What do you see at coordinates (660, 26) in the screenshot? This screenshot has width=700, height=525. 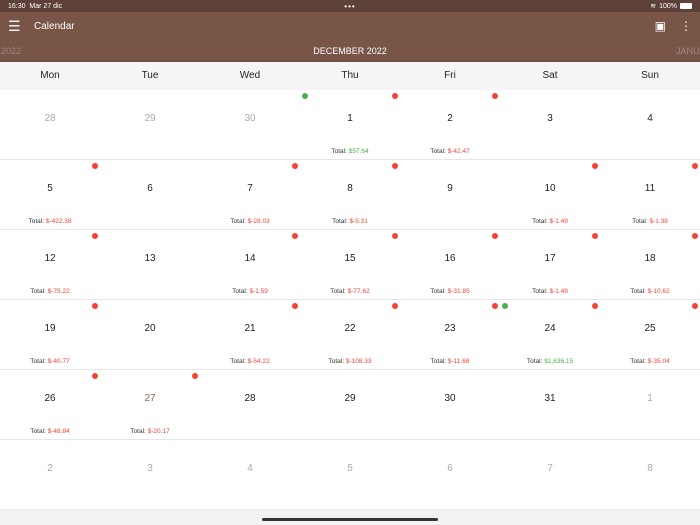 I see `calendar-today-icon: ▣` at bounding box center [660, 26].